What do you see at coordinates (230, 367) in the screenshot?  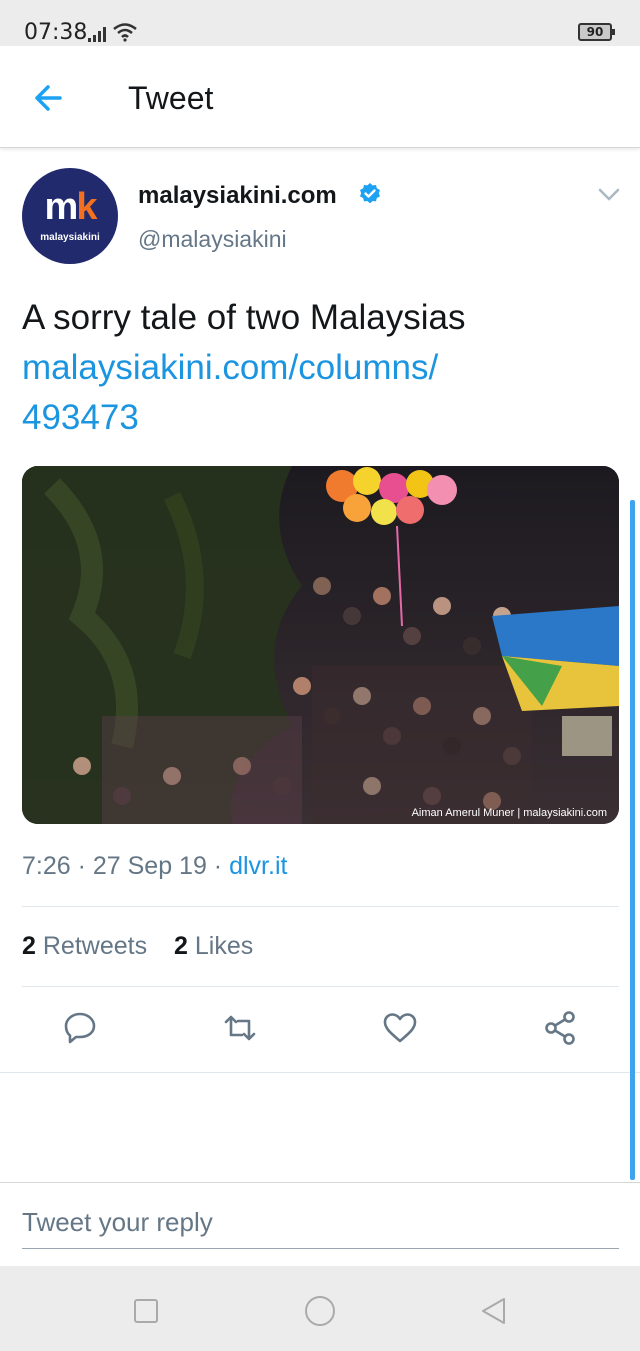 I see `tweet-link-part-1: malaysiakini.com/columns/` at bounding box center [230, 367].